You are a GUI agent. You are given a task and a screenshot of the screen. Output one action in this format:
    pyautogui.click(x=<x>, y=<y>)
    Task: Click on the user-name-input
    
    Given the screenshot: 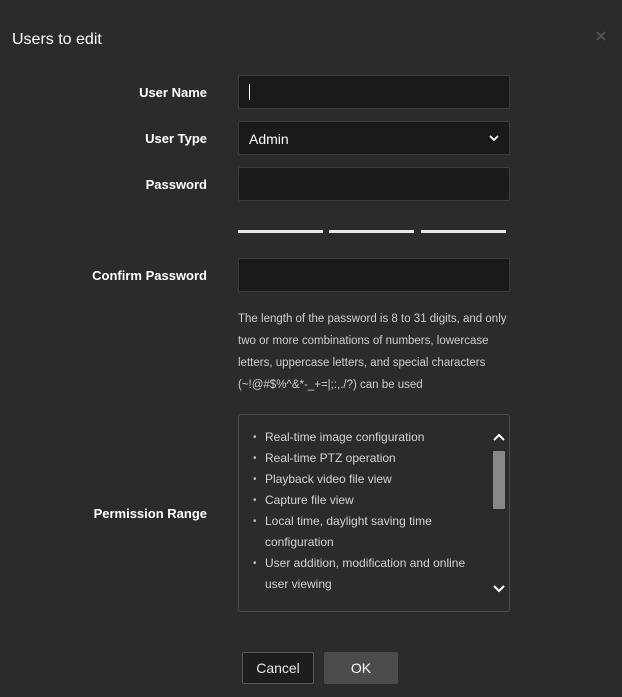 What is the action you would take?
    pyautogui.click(x=374, y=92)
    